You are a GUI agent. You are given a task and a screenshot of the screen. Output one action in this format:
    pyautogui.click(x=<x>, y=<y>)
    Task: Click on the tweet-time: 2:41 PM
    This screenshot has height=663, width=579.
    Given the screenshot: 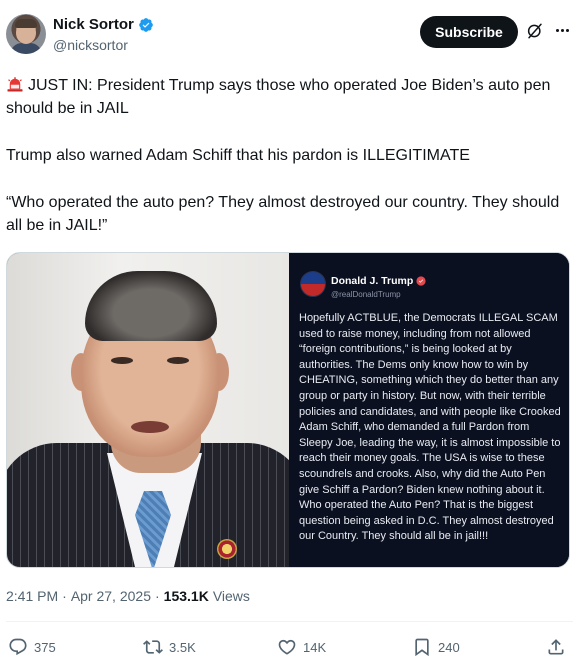 What is the action you would take?
    pyautogui.click(x=32, y=596)
    